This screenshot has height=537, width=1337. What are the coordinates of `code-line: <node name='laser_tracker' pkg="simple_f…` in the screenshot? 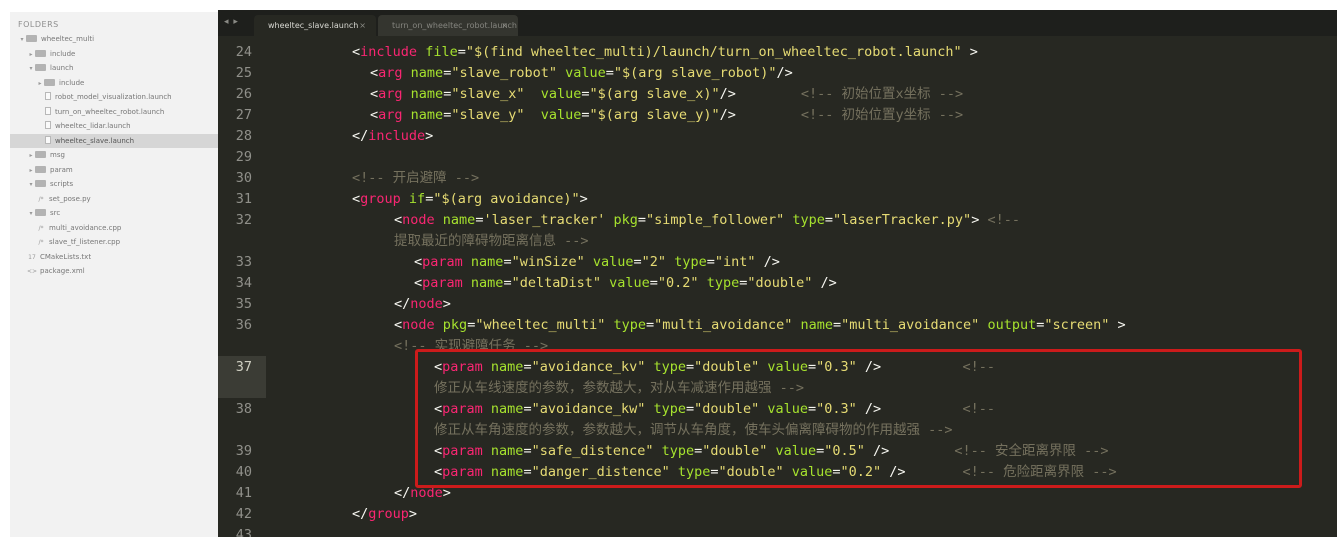 It's located at (707, 220).